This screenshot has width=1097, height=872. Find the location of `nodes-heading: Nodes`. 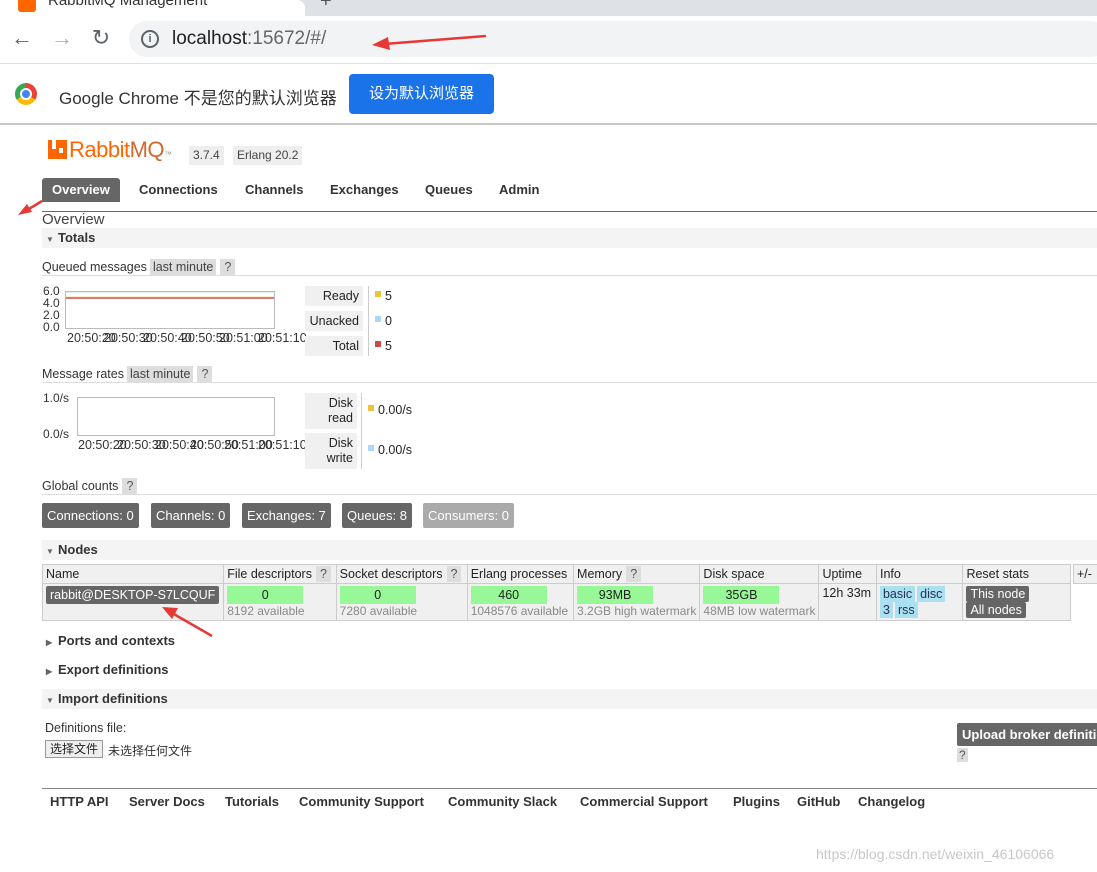

nodes-heading: Nodes is located at coordinates (78, 549).